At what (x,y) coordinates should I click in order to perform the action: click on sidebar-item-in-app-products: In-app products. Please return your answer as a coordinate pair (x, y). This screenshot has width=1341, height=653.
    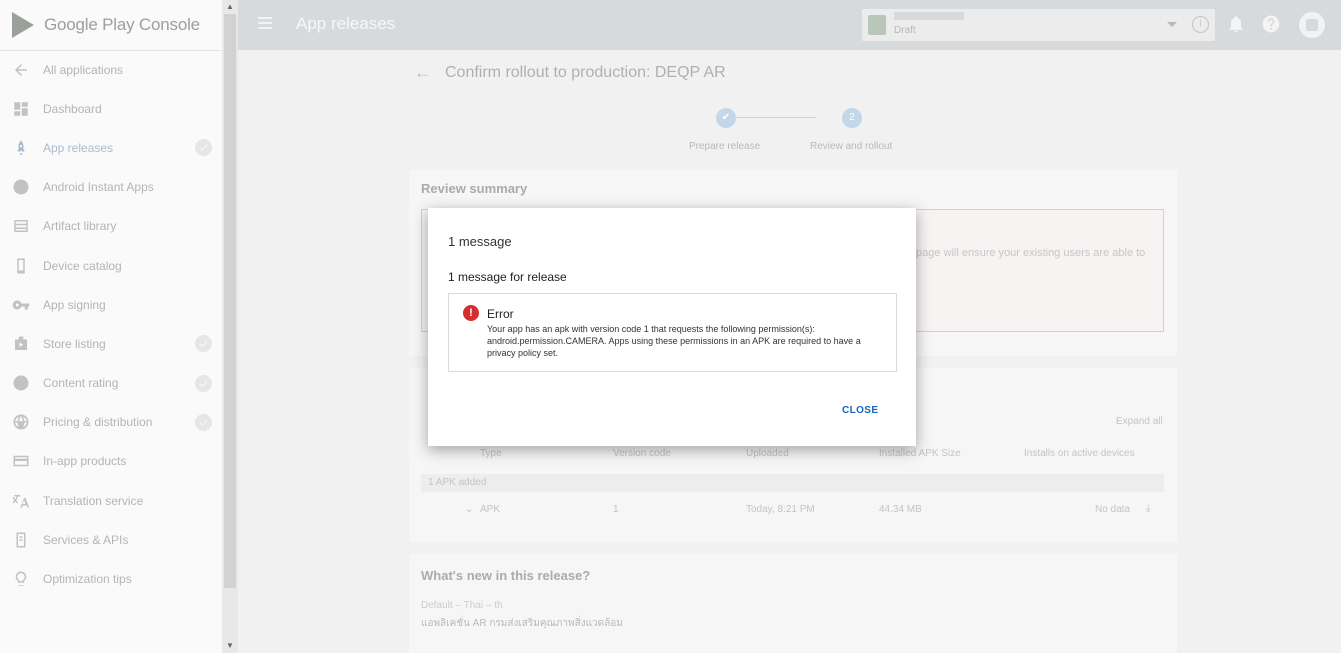
    Looking at the image, I should click on (111, 461).